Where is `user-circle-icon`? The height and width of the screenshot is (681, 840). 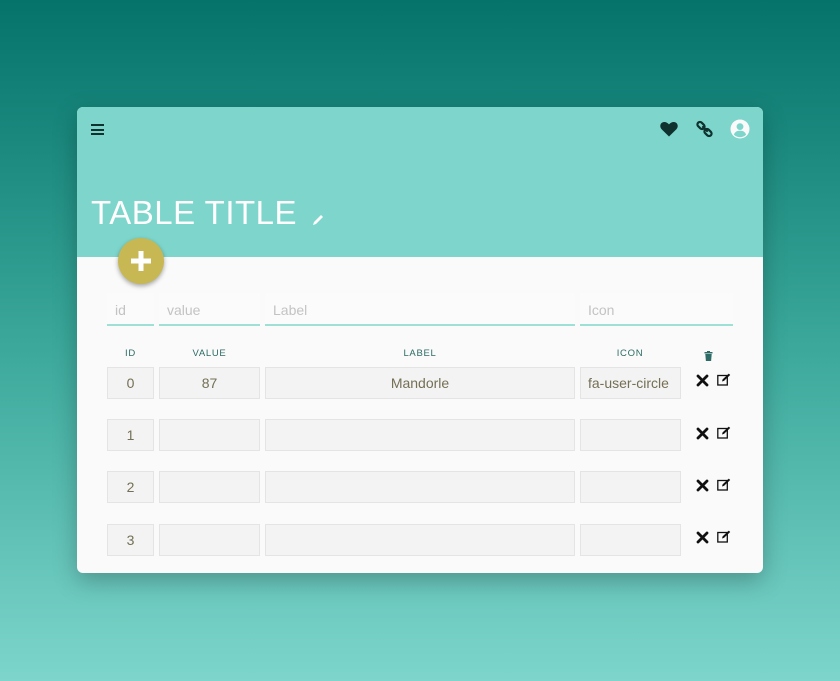 user-circle-icon is located at coordinates (740, 129).